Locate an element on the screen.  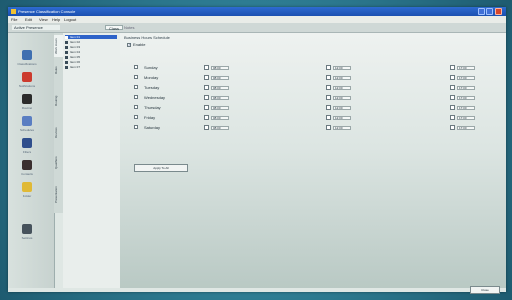
tree-item-label: Item 04 is located at coordinates (75, 52).